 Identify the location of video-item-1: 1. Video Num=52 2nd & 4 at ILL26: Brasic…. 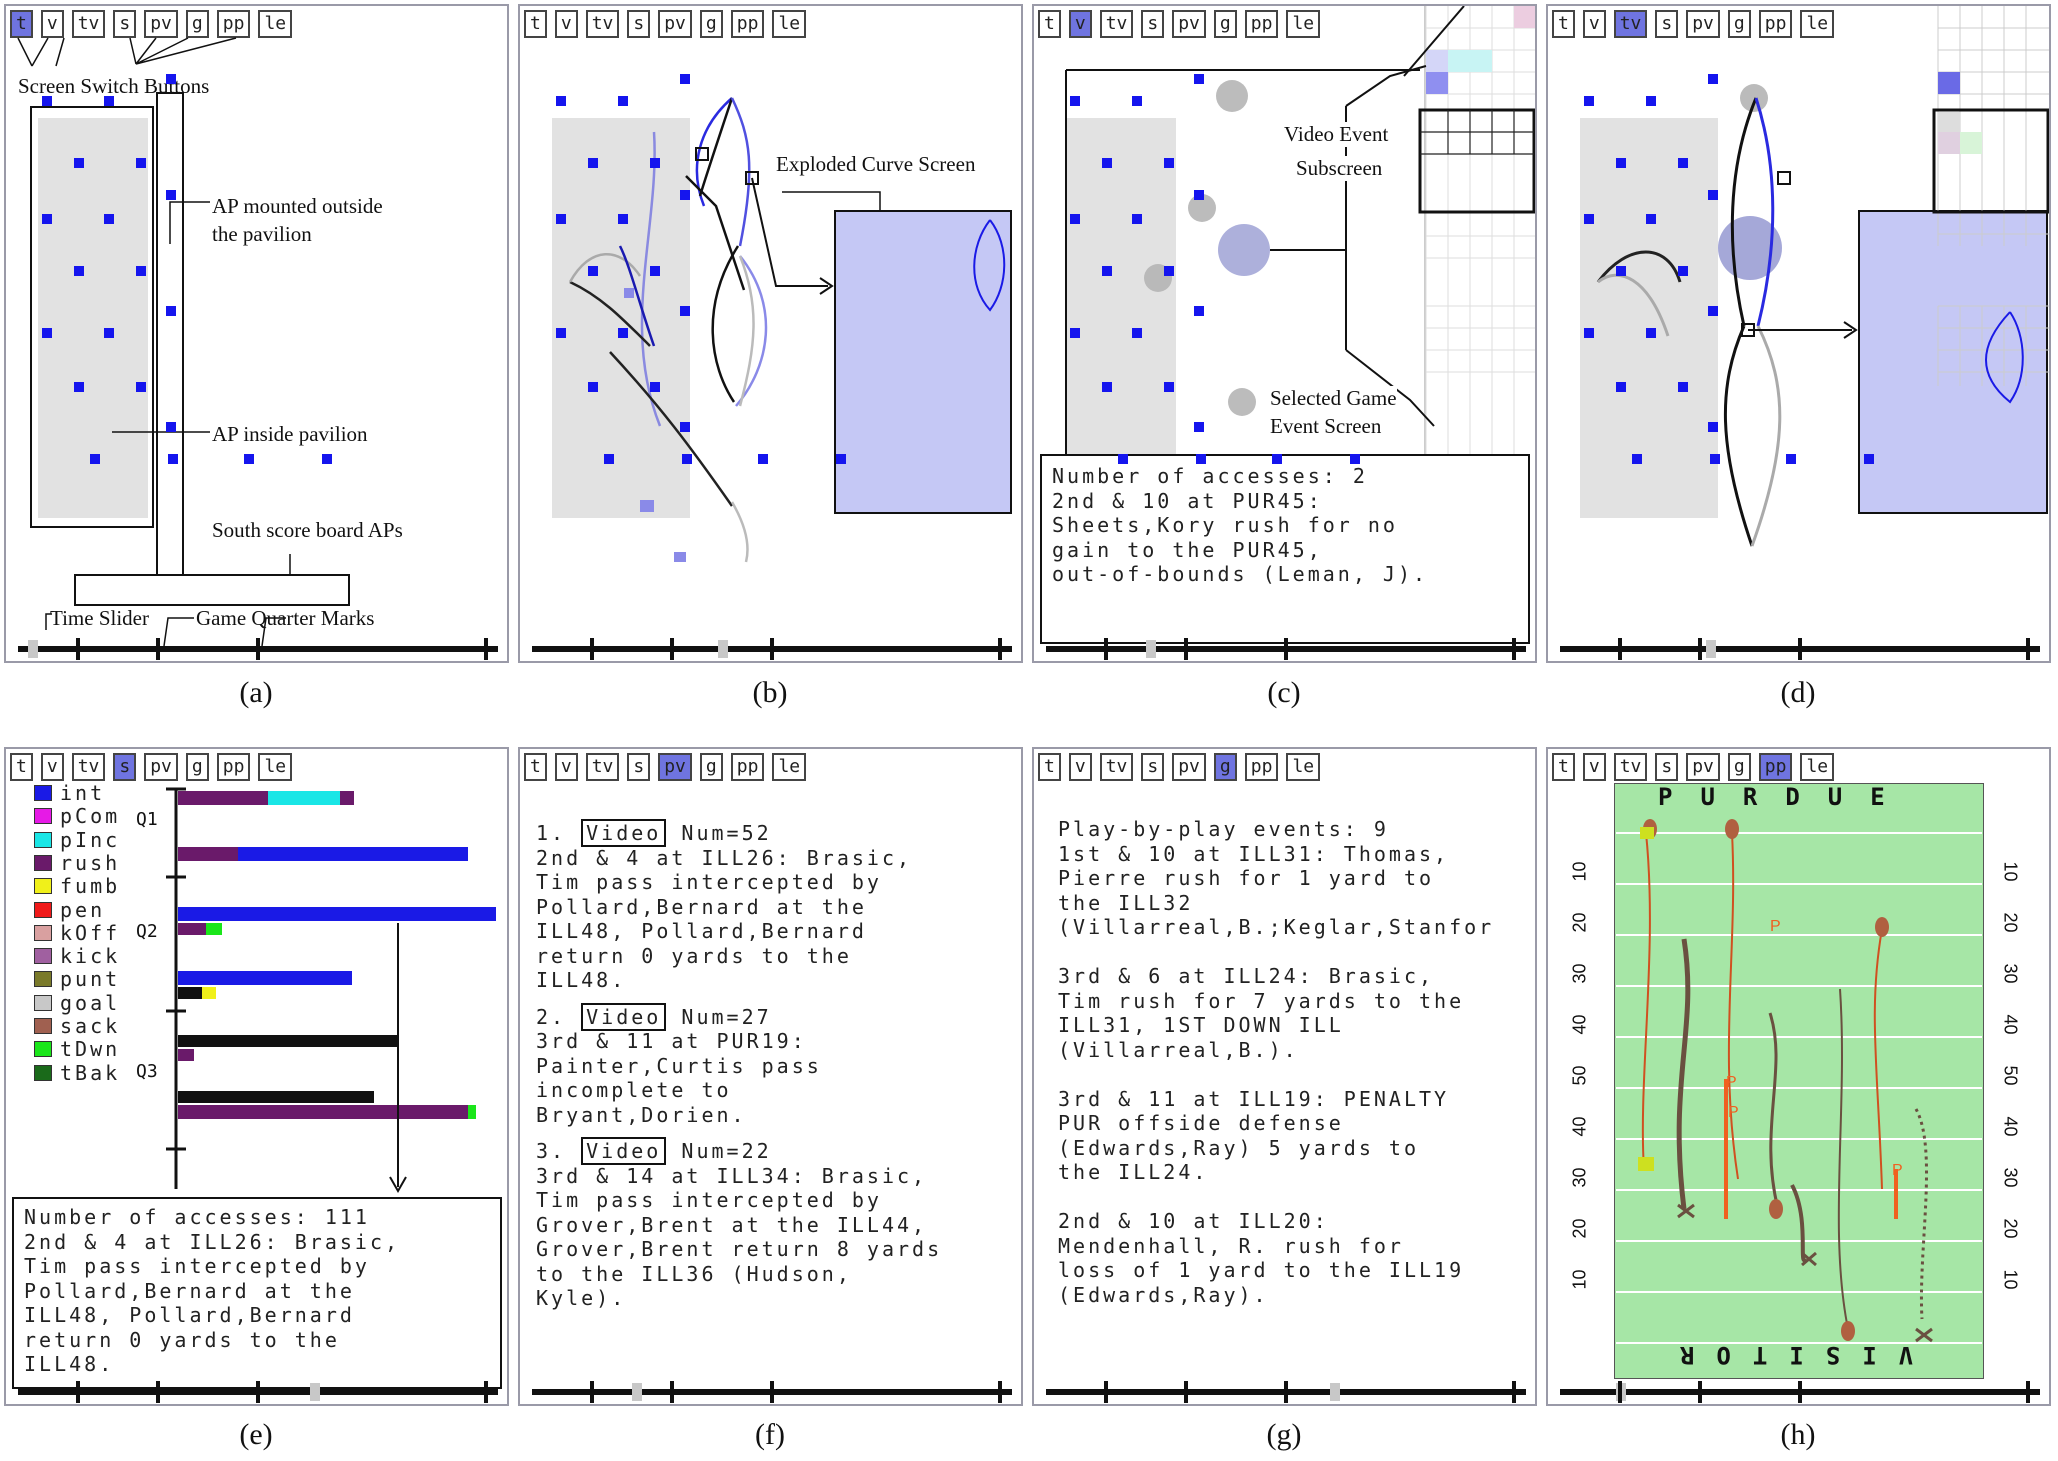
(776, 906).